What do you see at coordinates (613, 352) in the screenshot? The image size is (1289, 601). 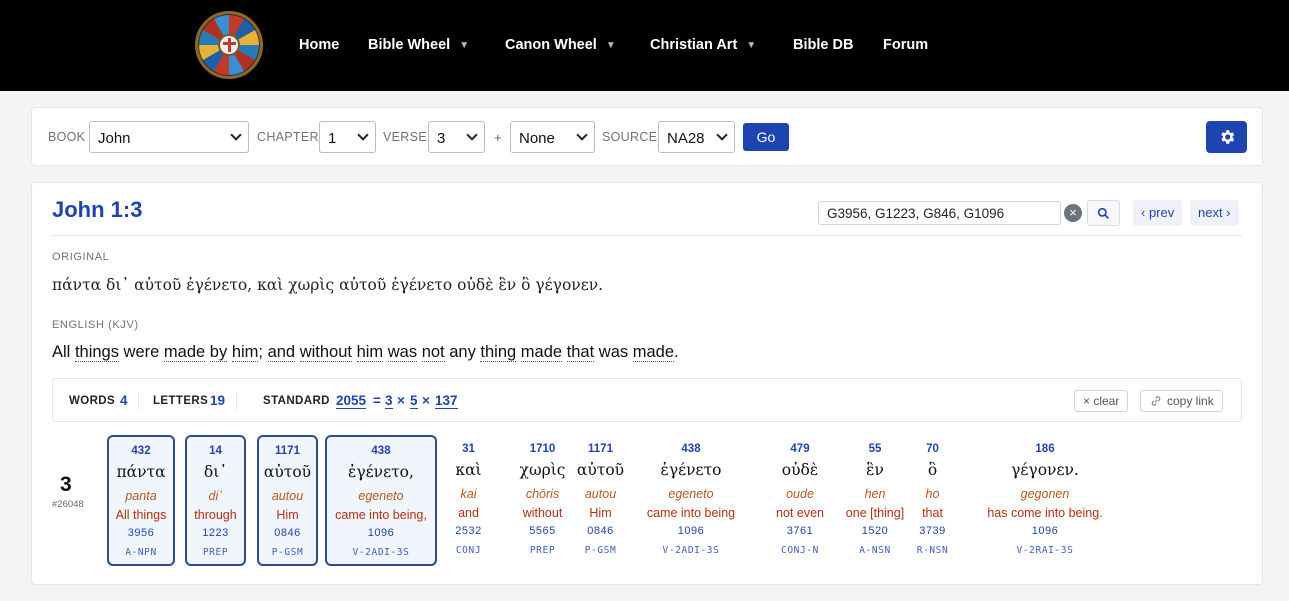 I see `english-text-fragment: was` at bounding box center [613, 352].